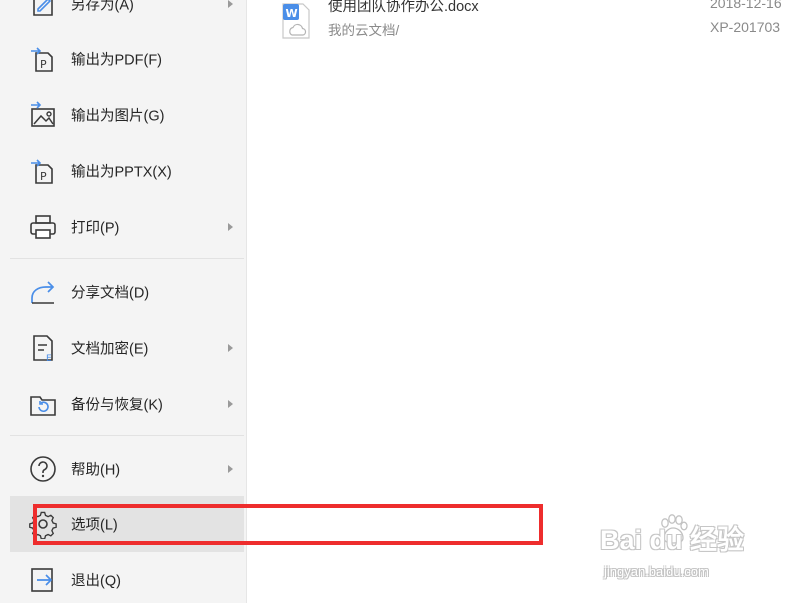 This screenshot has width=787, height=608. Describe the element at coordinates (127, 16) in the screenshot. I see `menu-item-save-as: 另存为(A)` at that location.